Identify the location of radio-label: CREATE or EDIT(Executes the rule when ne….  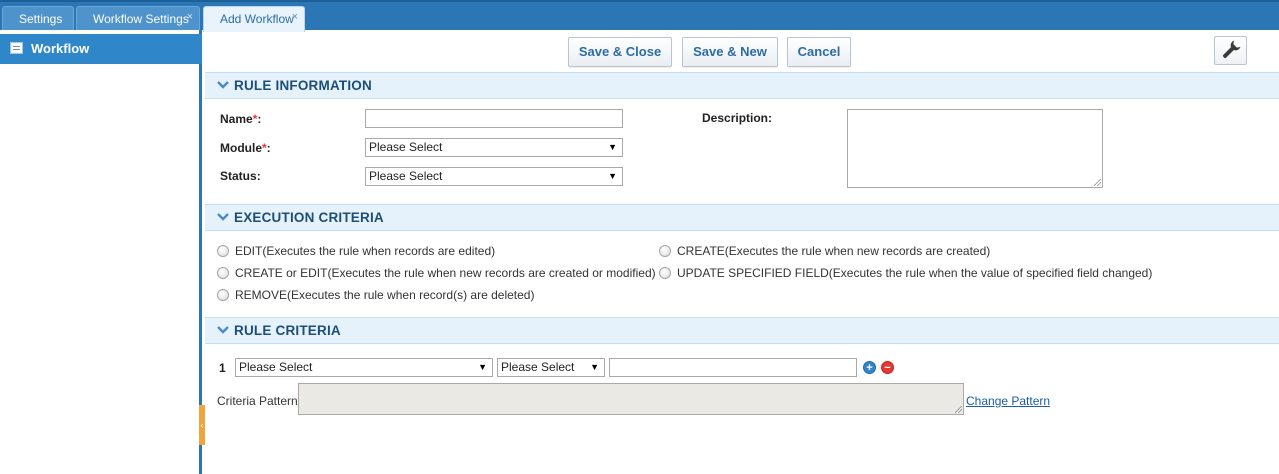
(445, 273).